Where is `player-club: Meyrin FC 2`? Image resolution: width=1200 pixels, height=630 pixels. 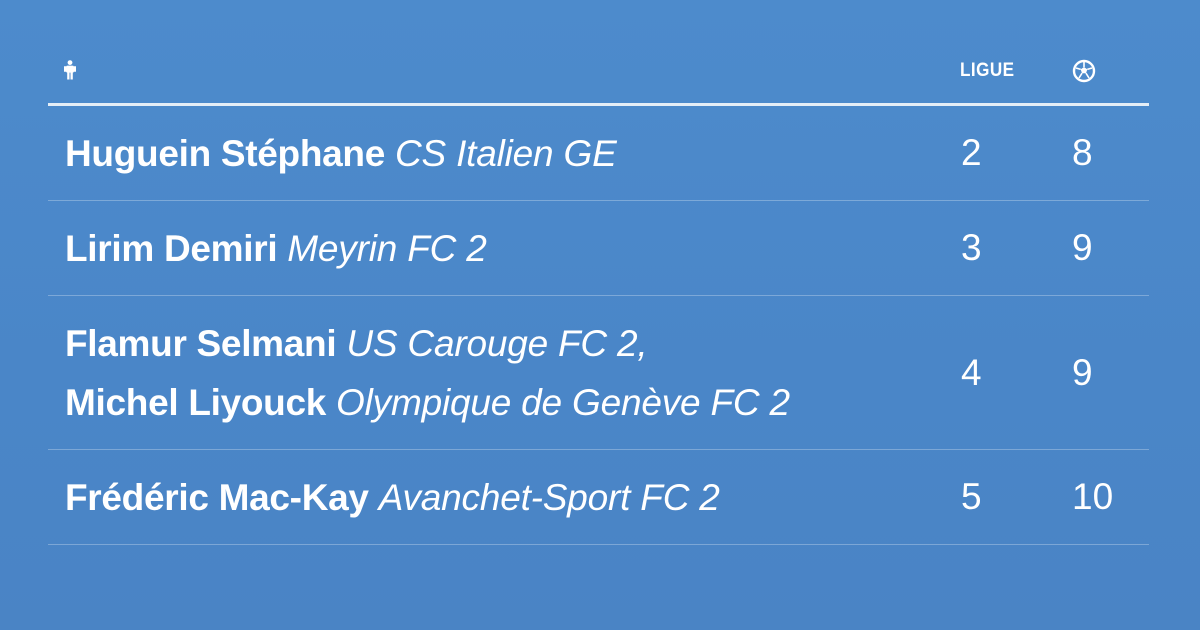
player-club: Meyrin FC 2 is located at coordinates (387, 248).